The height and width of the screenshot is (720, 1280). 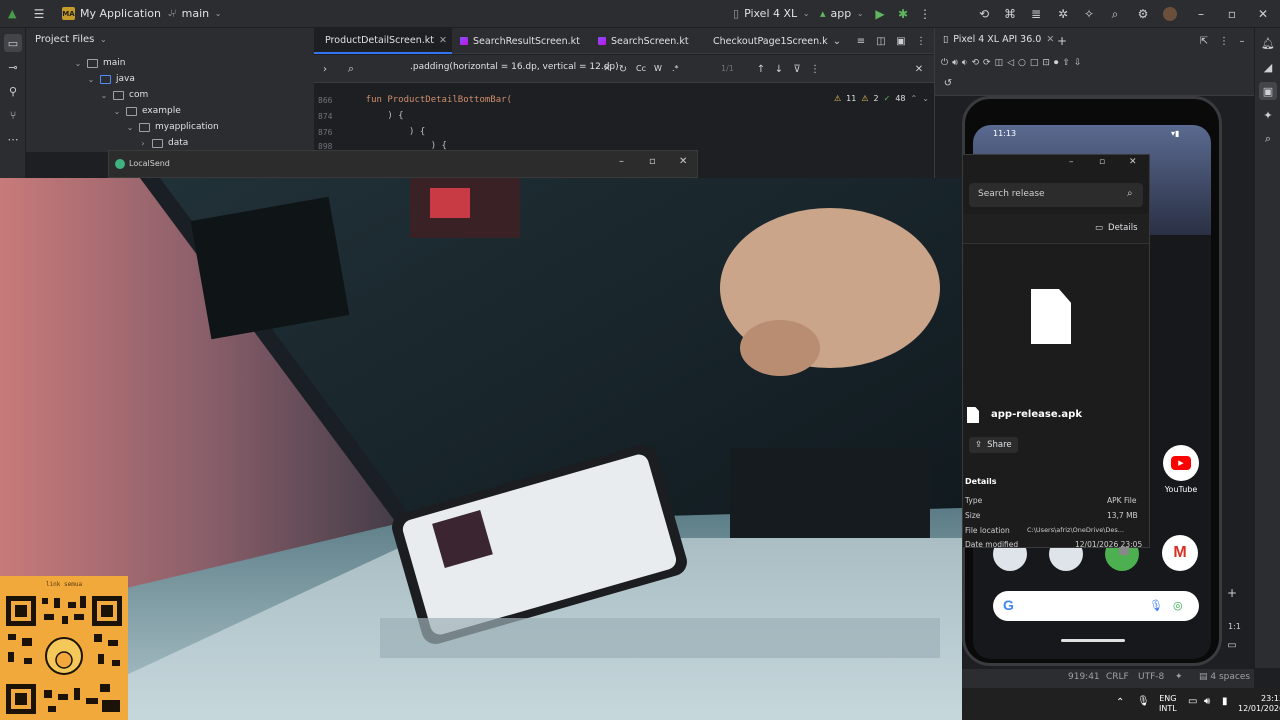 I want to click on chevron-down-icon: ⌄, so click(x=925, y=98).